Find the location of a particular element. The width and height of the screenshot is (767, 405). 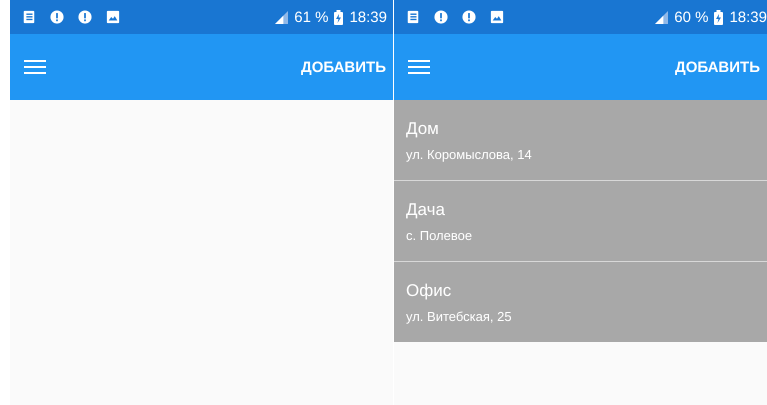

battery-percentage: 60 % is located at coordinates (691, 17).